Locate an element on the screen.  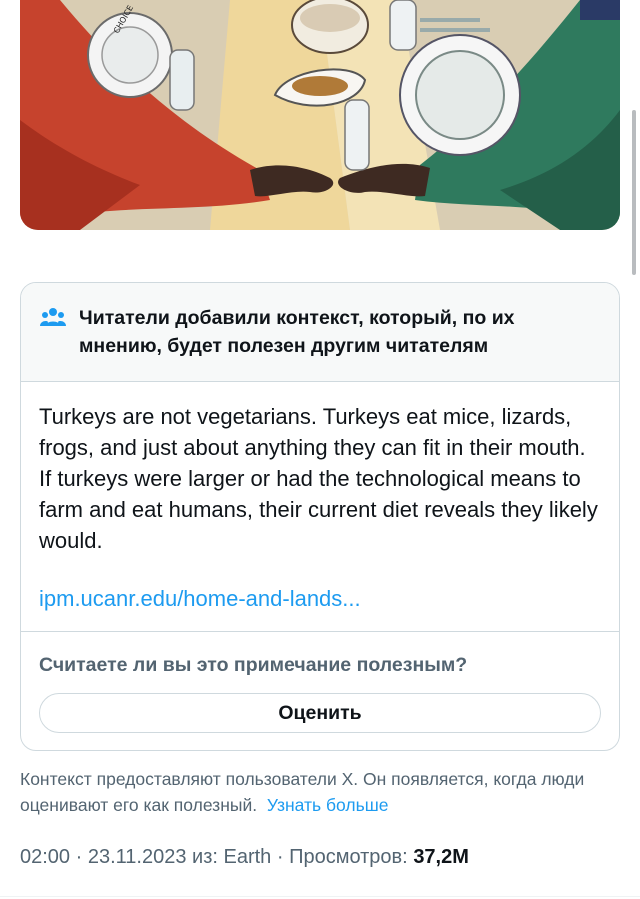
people-icon is located at coordinates (53, 317).